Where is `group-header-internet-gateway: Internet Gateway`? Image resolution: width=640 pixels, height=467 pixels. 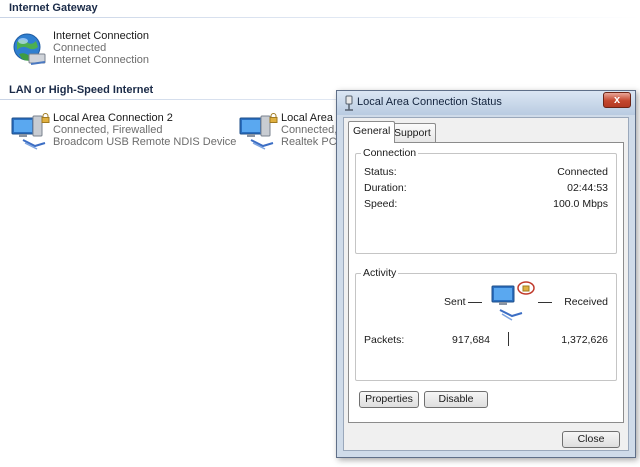 group-header-internet-gateway: Internet Gateway is located at coordinates (320, 9).